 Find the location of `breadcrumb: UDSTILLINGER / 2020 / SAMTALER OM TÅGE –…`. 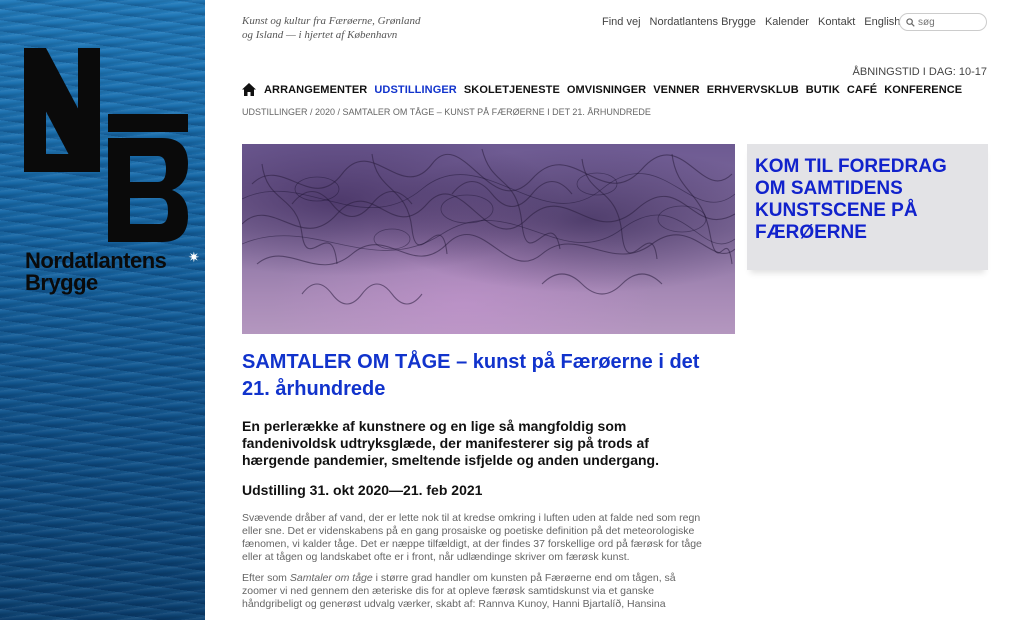

breadcrumb: UDSTILLINGER / 2020 / SAMTALER OM TÅGE –… is located at coordinates (446, 112).